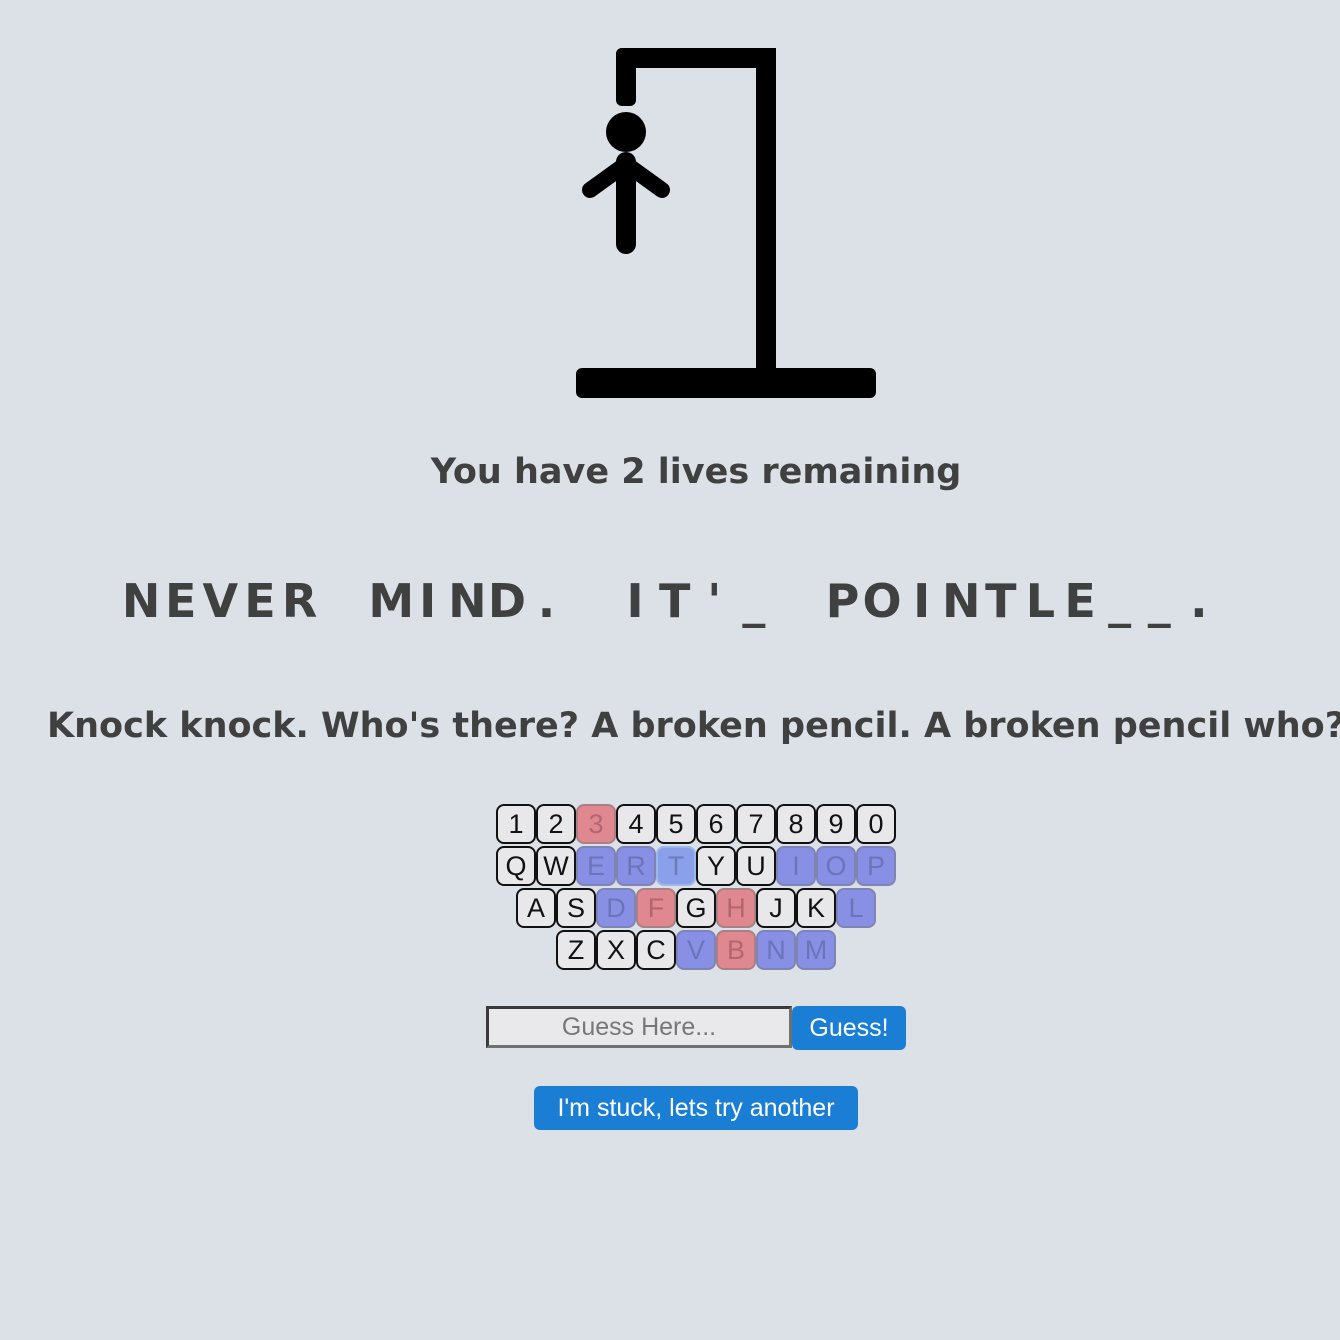 The height and width of the screenshot is (1340, 1340). Describe the element at coordinates (836, 824) in the screenshot. I see `key-9: 9` at that location.